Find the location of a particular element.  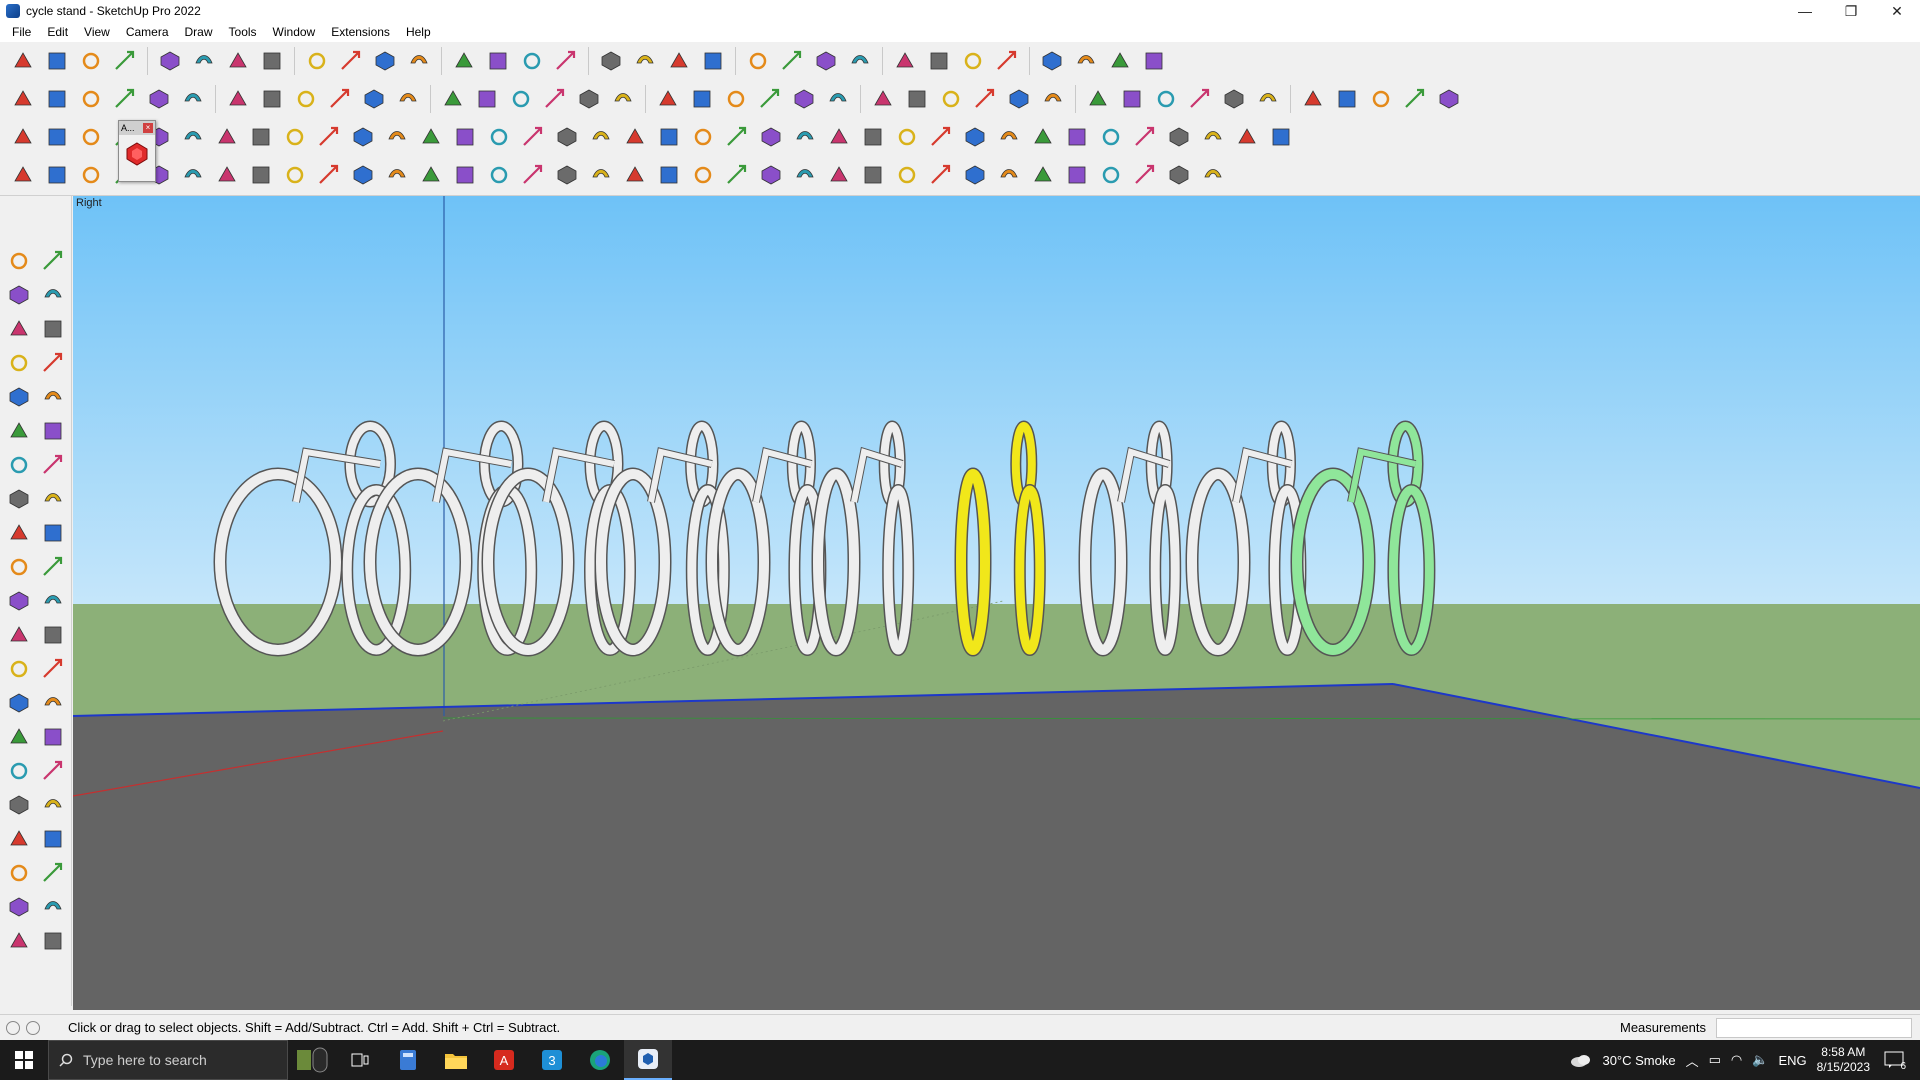

select-button is located at coordinates (19, 261).